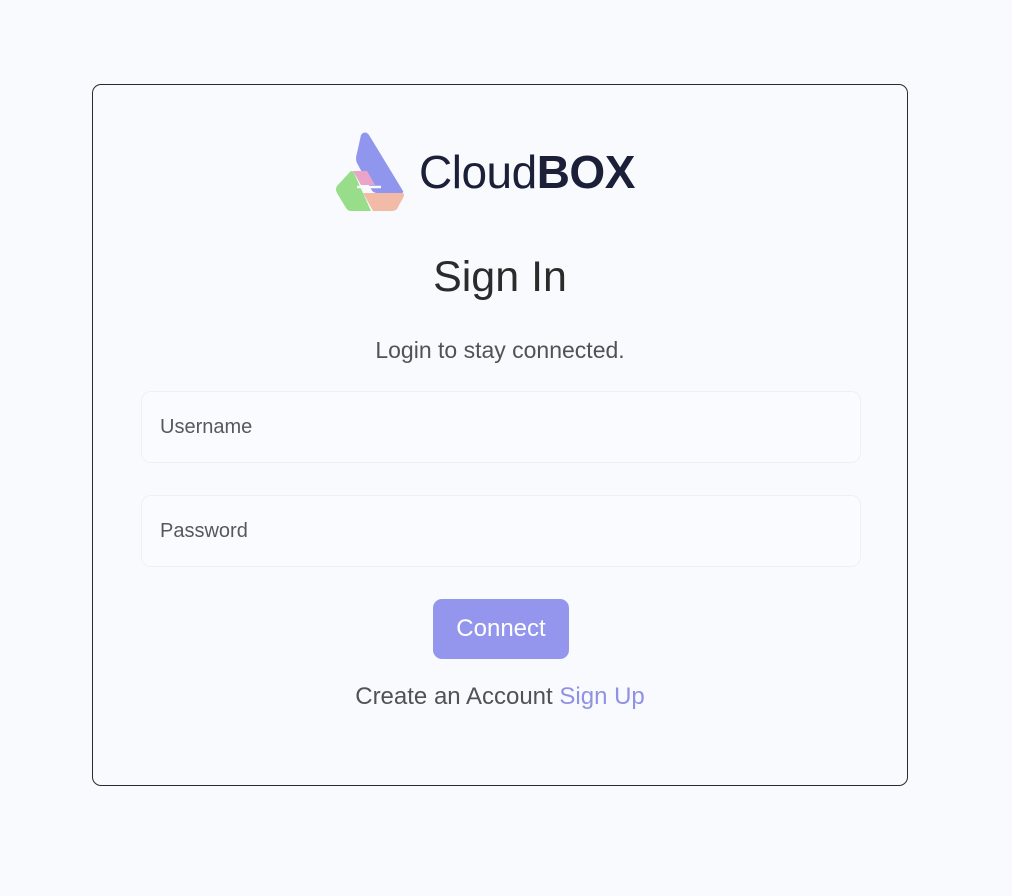  I want to click on page-subtitle: Login to stay connected., so click(500, 350).